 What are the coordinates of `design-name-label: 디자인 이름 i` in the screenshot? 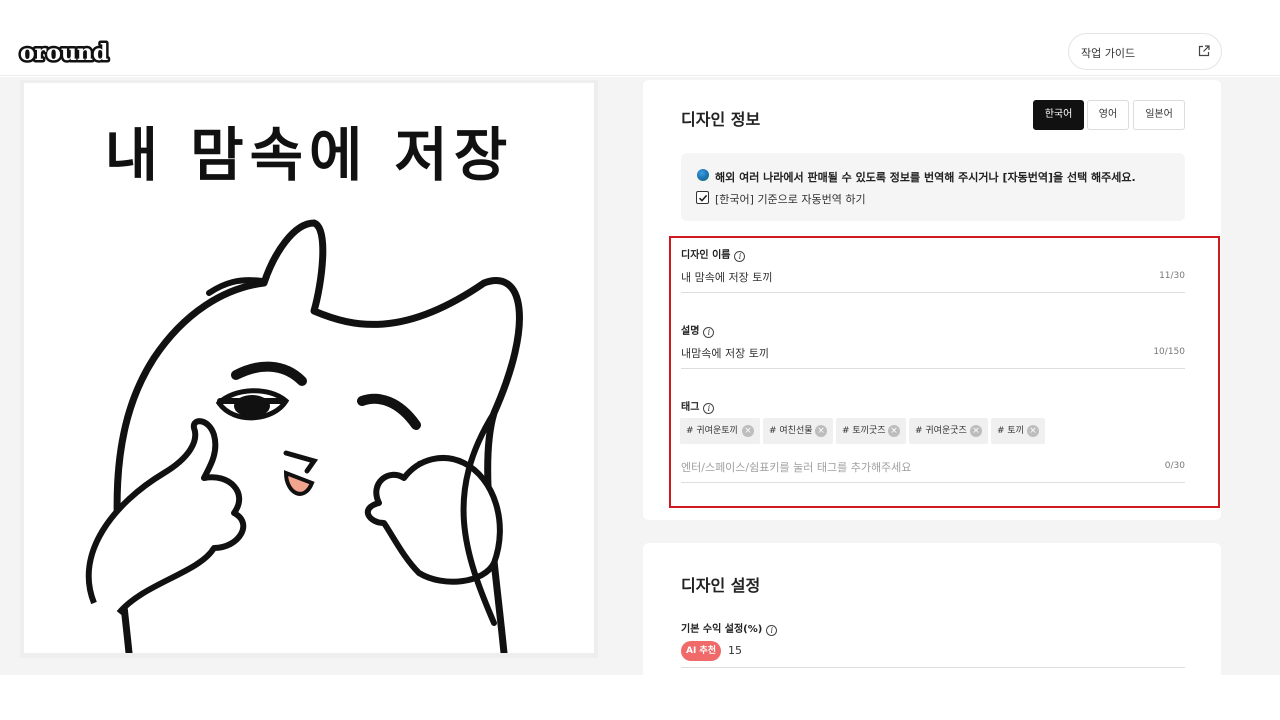 It's located at (713, 254).